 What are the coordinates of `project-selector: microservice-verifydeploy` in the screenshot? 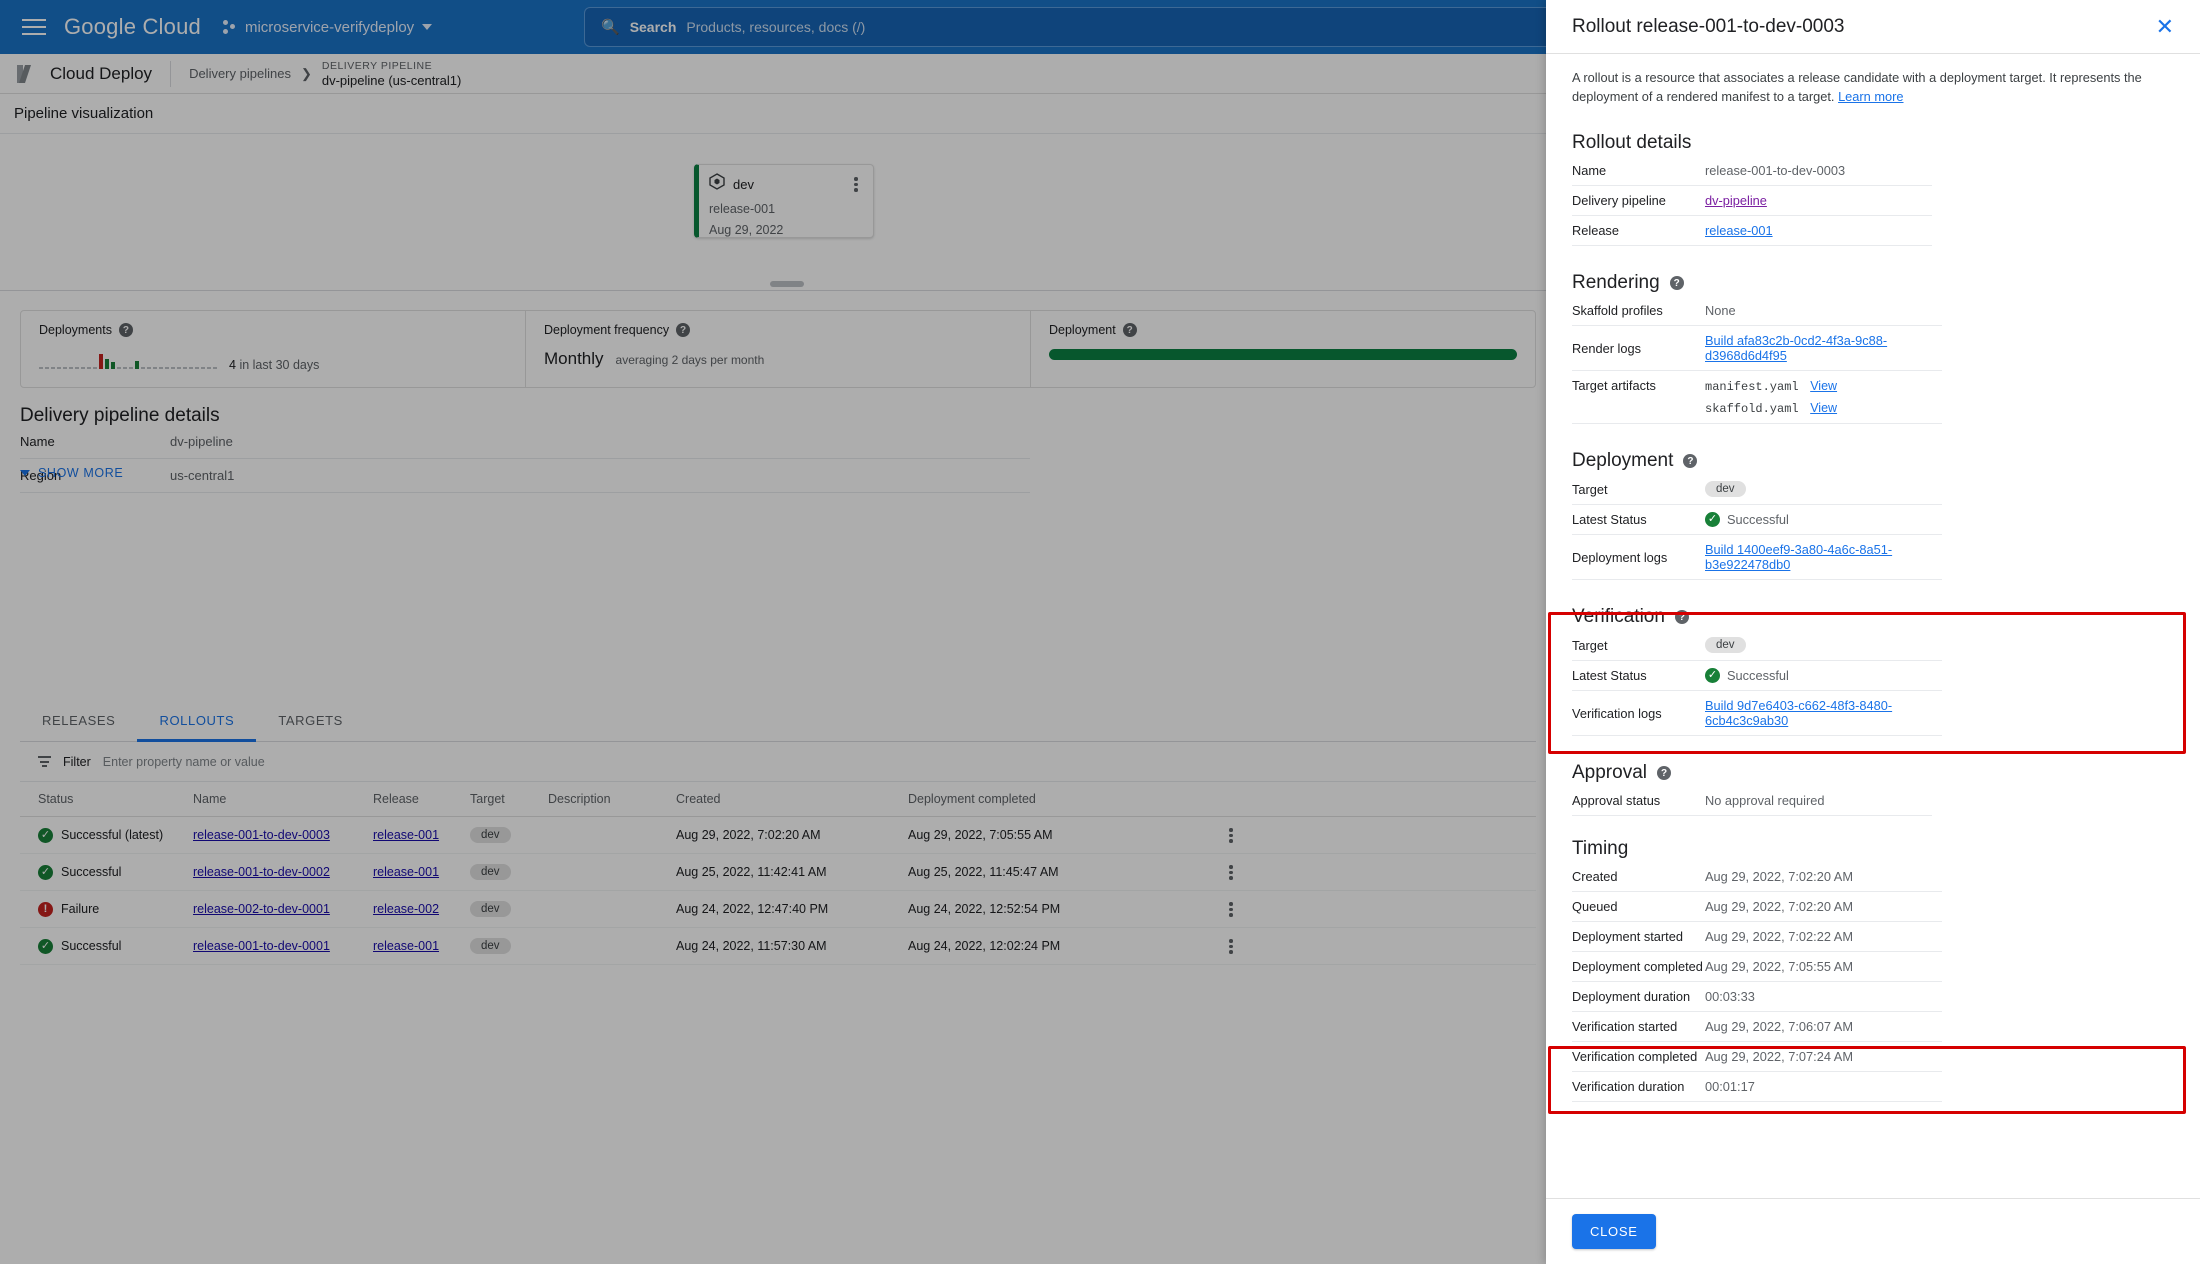 It's located at (327, 27).